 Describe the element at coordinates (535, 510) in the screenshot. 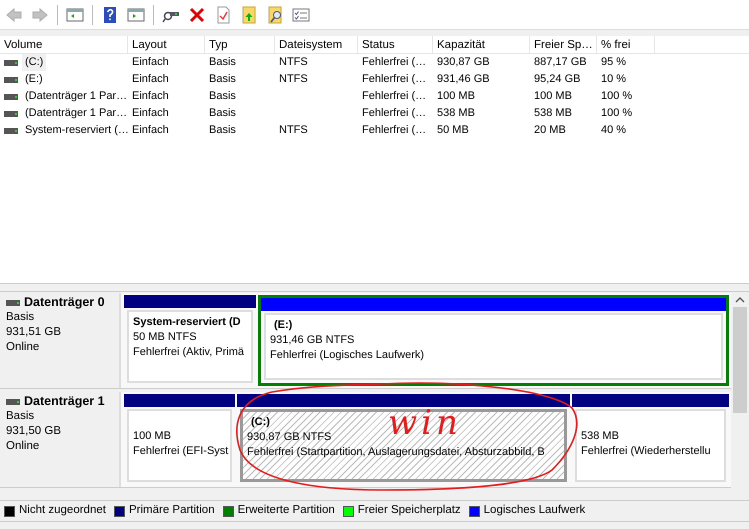

I see `legend-label: Logisches Laufwerk` at that location.